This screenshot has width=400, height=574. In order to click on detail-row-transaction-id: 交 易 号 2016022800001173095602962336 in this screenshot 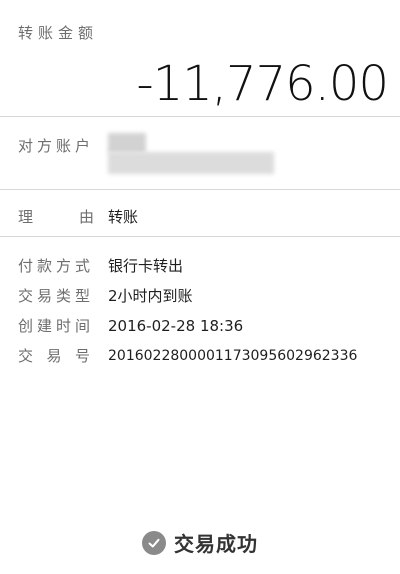, I will do `click(187, 355)`.